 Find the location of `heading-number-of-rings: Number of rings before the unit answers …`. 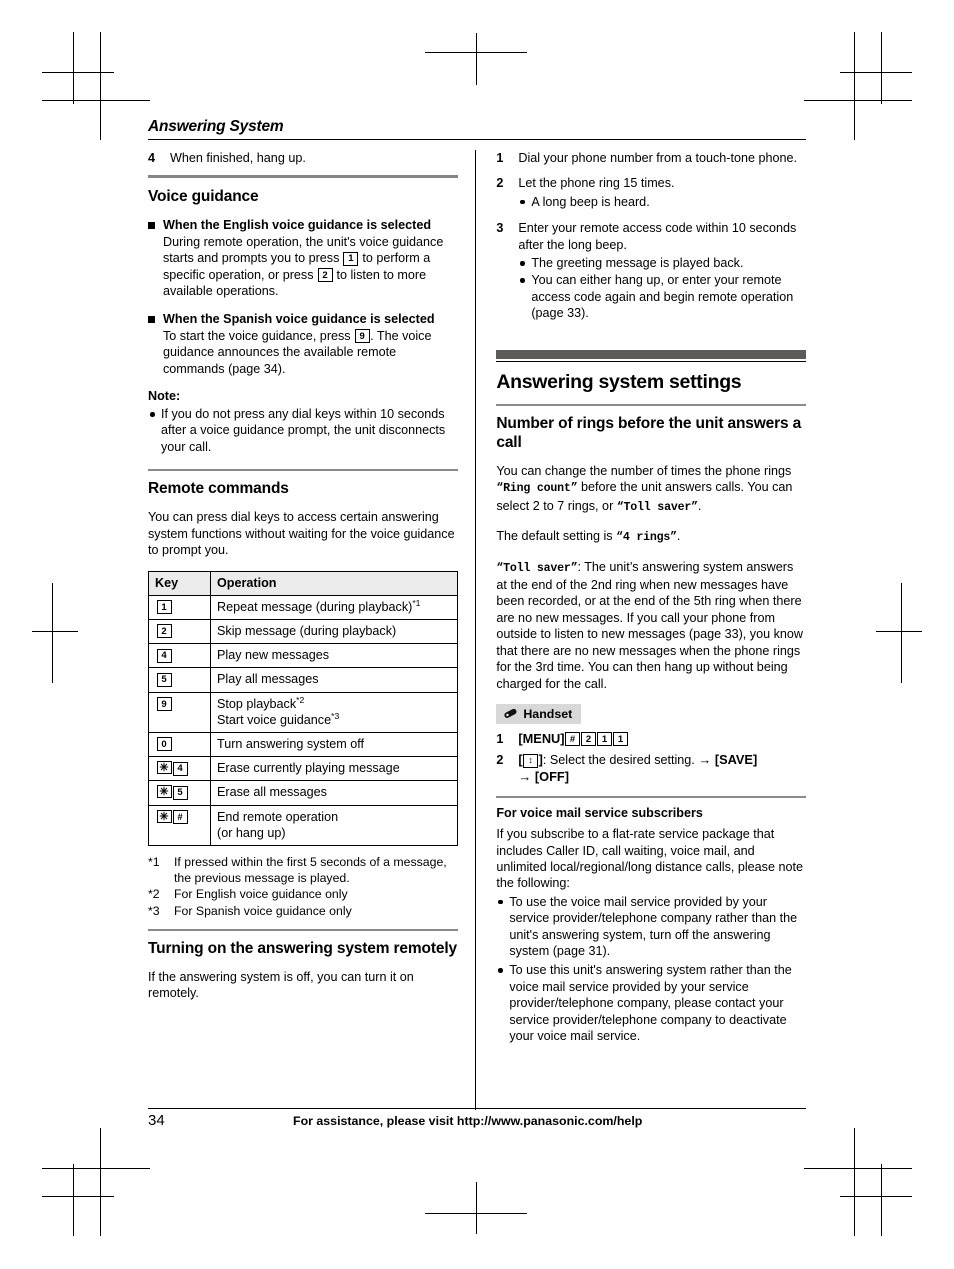

heading-number-of-rings: Number of rings before the unit answers … is located at coordinates (649, 433).